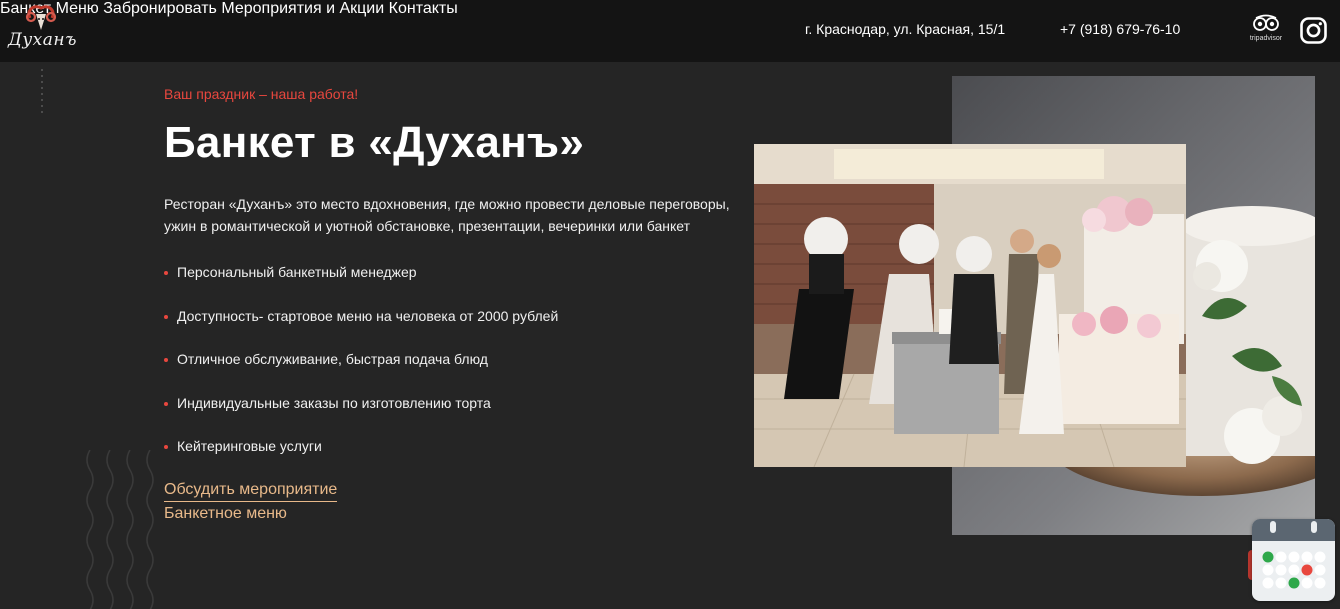 The height and width of the screenshot is (609, 1340). I want to click on hero-tagline: Ваш праздник – наша работа!, so click(261, 94).